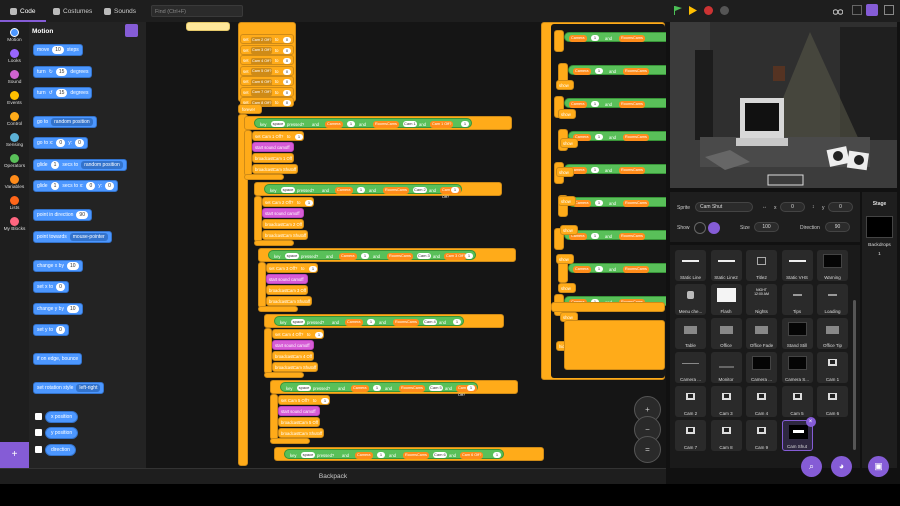 This screenshot has height=506, width=900. What do you see at coordinates (38, 449) in the screenshot?
I see `checkbox-direction` at bounding box center [38, 449].